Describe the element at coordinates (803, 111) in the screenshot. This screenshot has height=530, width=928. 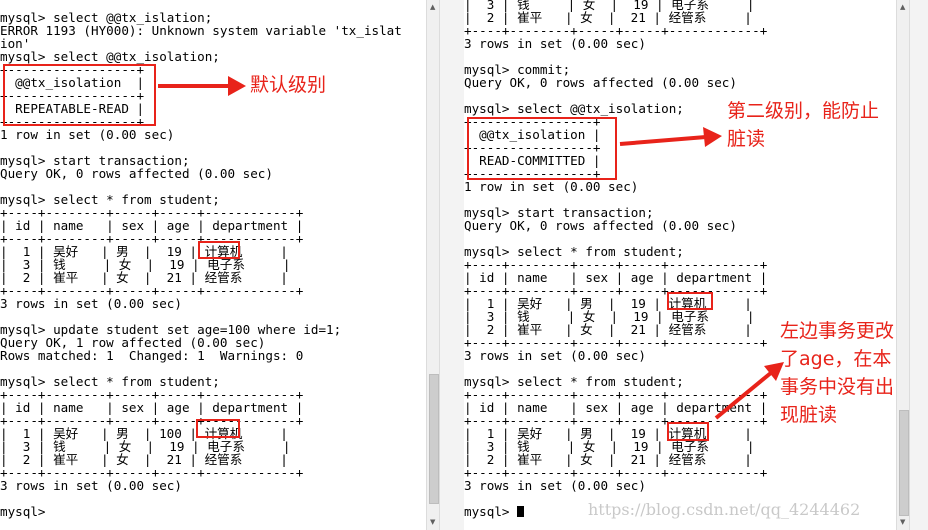
I see `annotation-second-level-line1: 第二级别，能防止` at that location.